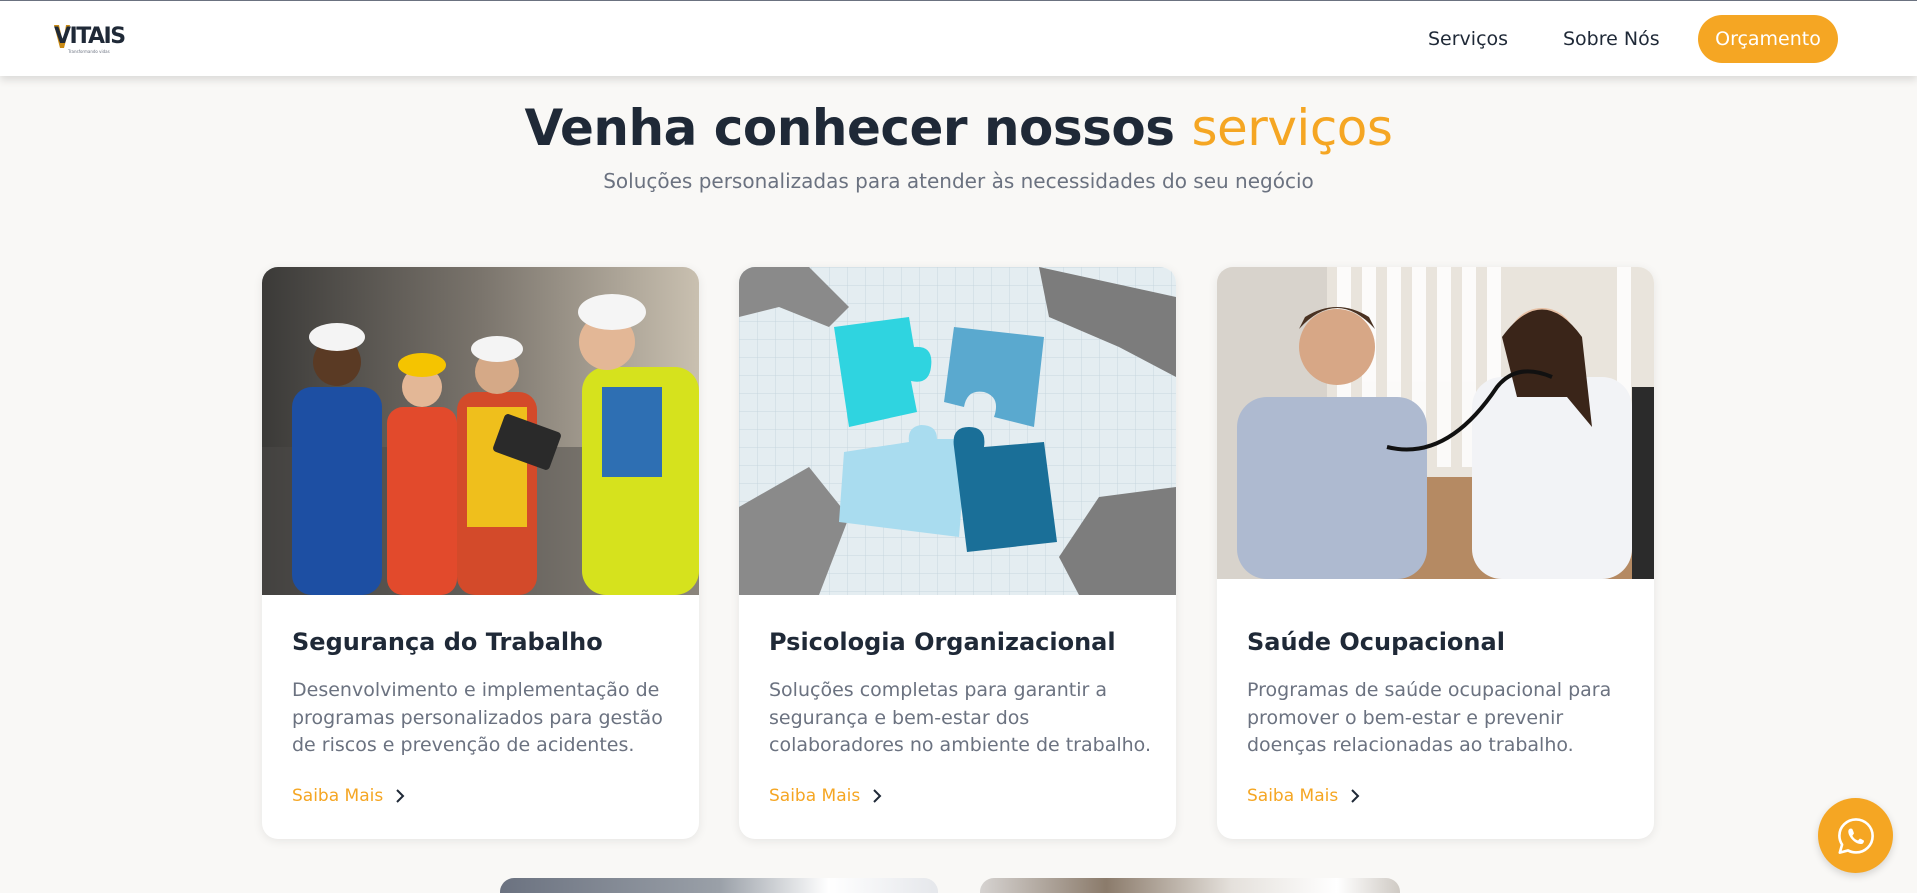  I want to click on logo-text: VITAIS, so click(90, 36).